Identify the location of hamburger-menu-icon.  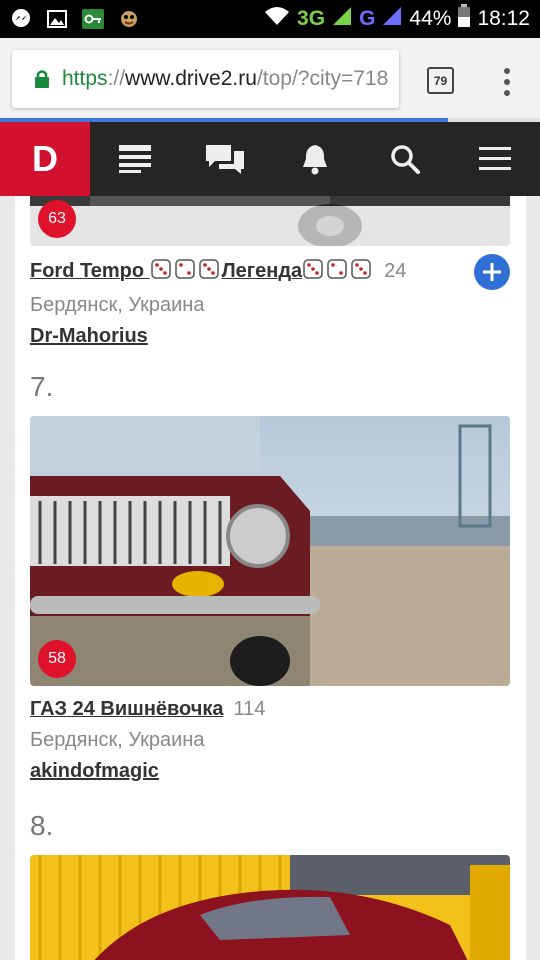
(495, 159).